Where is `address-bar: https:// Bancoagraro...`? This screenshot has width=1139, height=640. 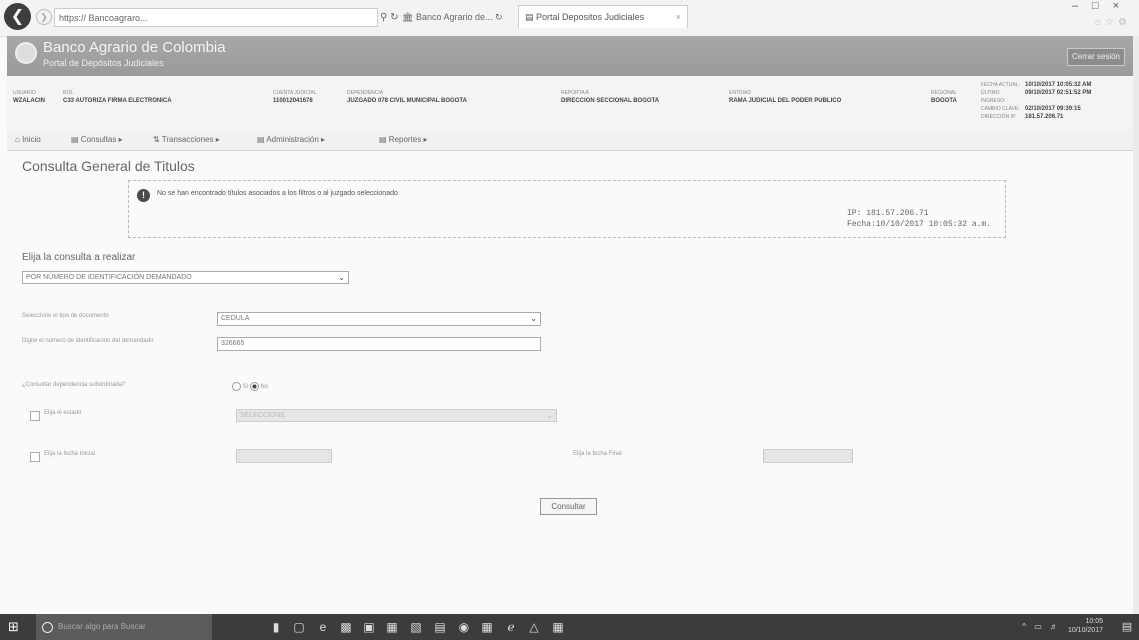
address-bar: https:// Bancoagraro... is located at coordinates (216, 17).